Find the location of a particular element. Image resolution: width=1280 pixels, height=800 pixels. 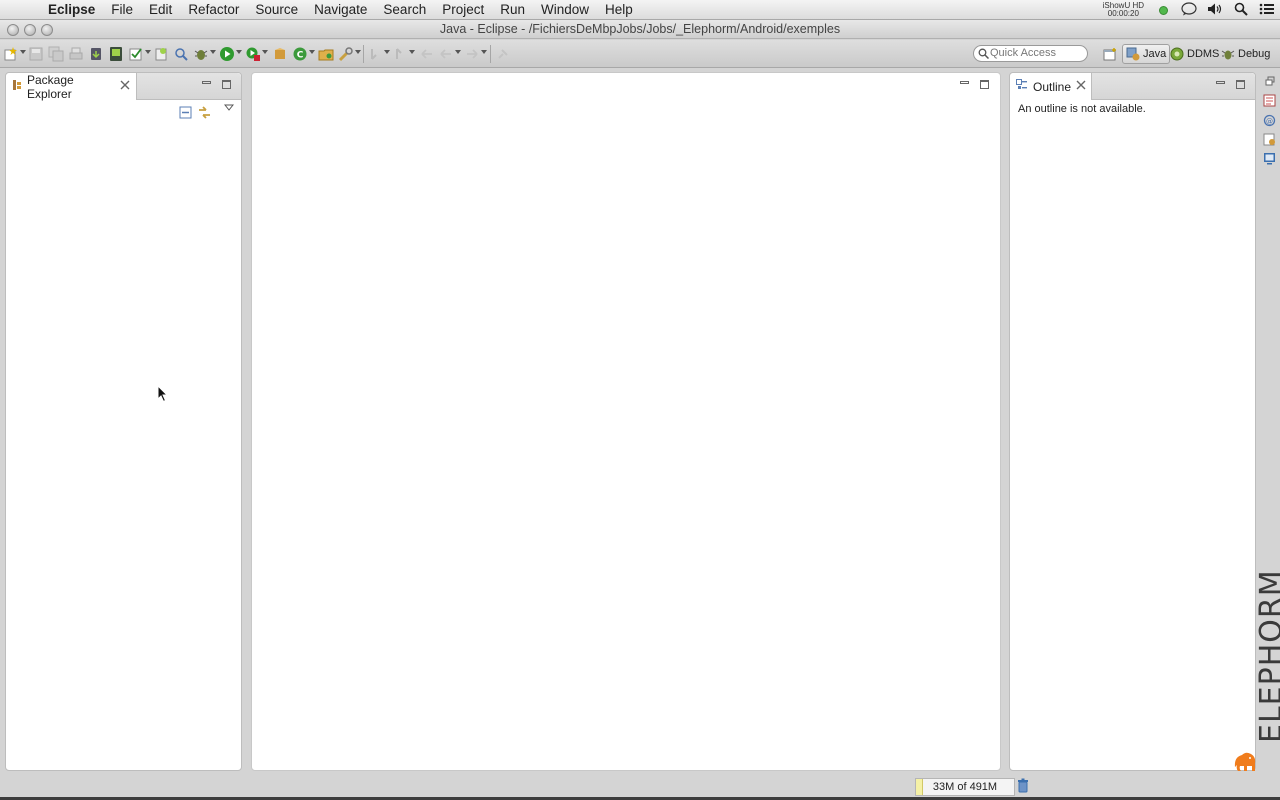

outline-empty-message: An outline is not available. is located at coordinates (1082, 109).